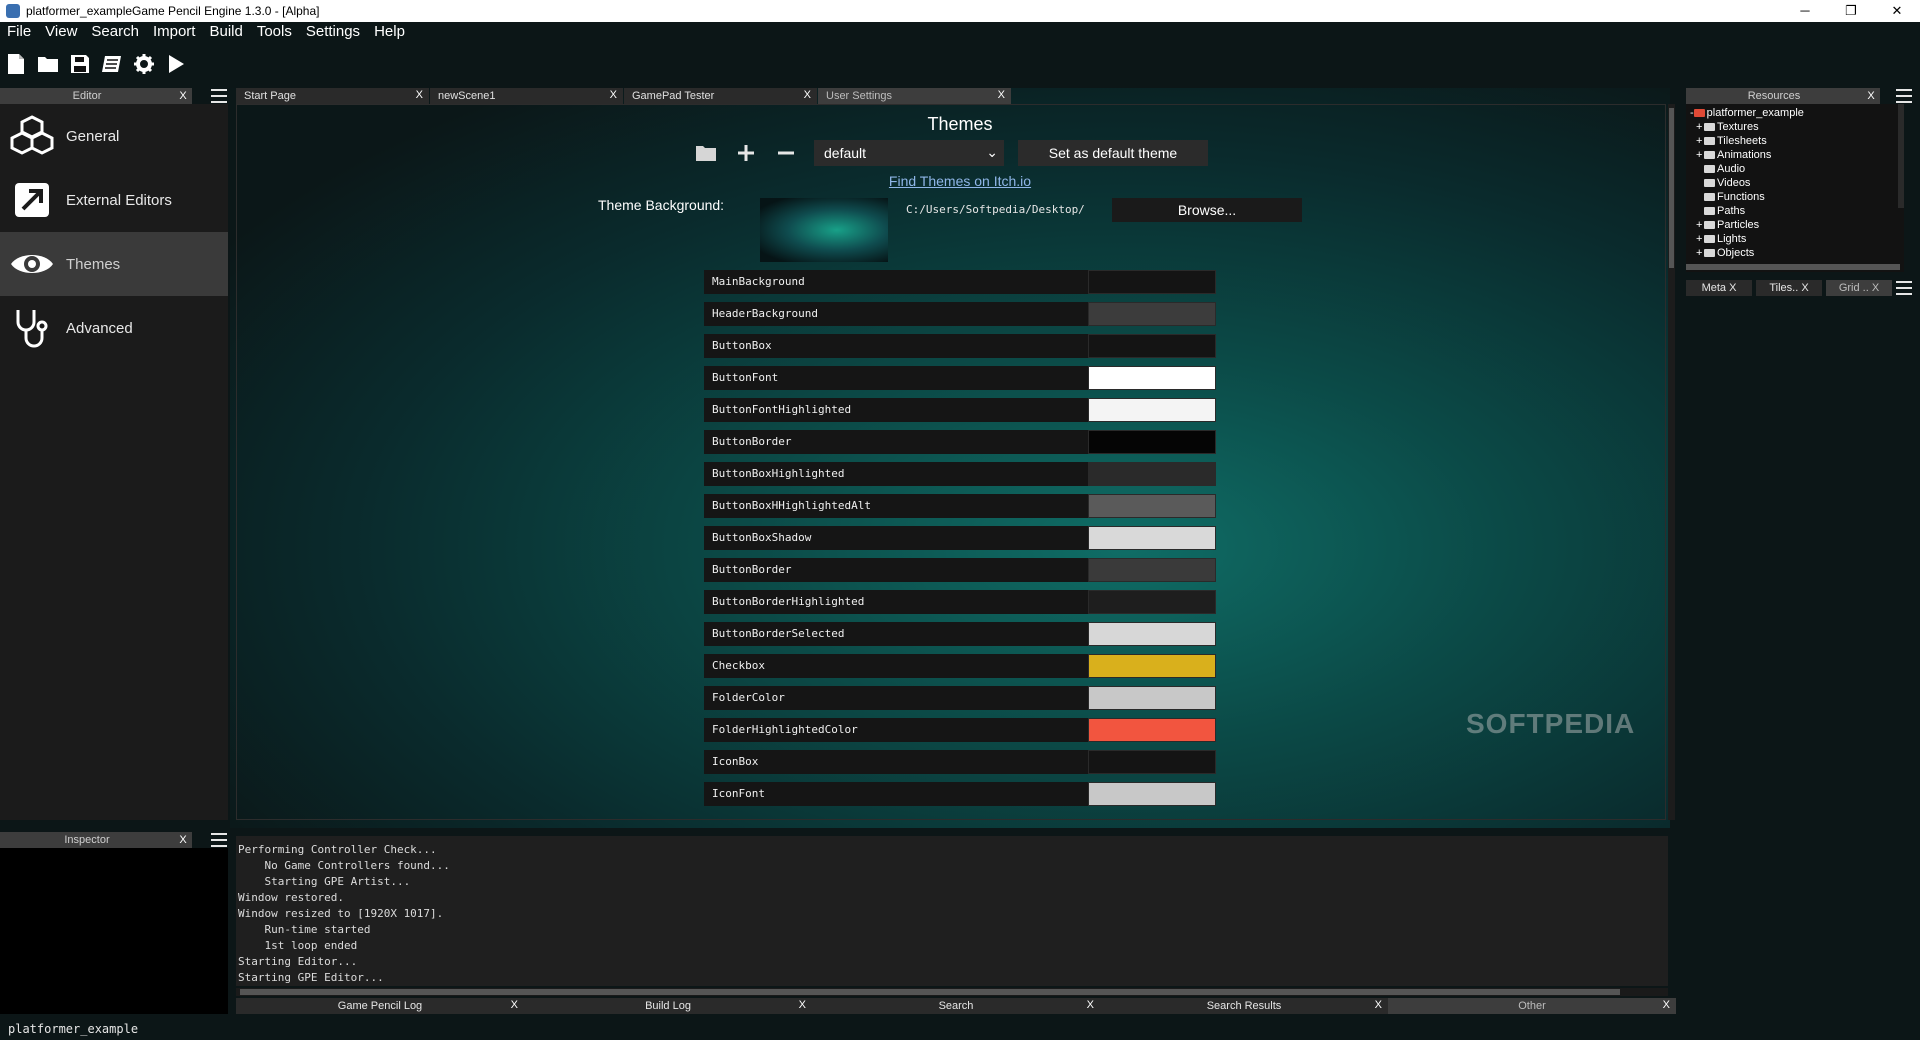 The image size is (1920, 1040). I want to click on tab-game-pencil-log: Game Pencil Log X, so click(380, 1006).